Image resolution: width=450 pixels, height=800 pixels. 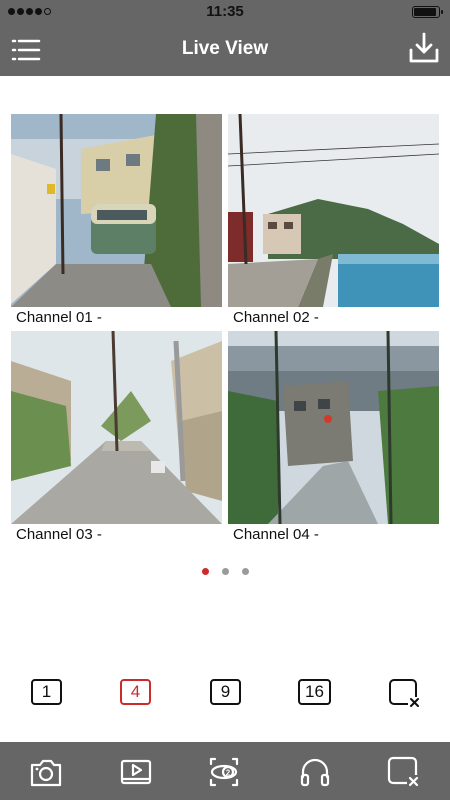 I want to click on download-icon, so click(x=424, y=47).